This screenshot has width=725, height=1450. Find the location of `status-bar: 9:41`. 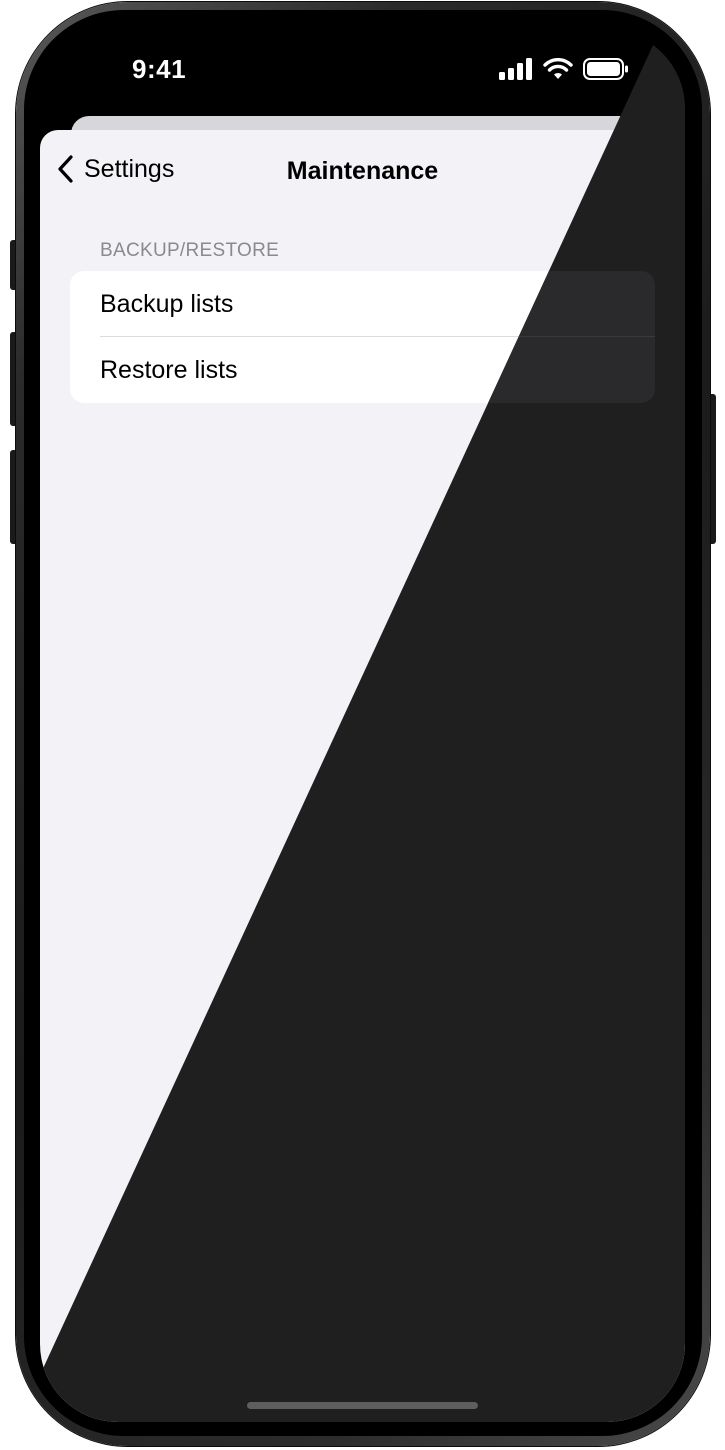

status-bar: 9:41 is located at coordinates (362, 75).